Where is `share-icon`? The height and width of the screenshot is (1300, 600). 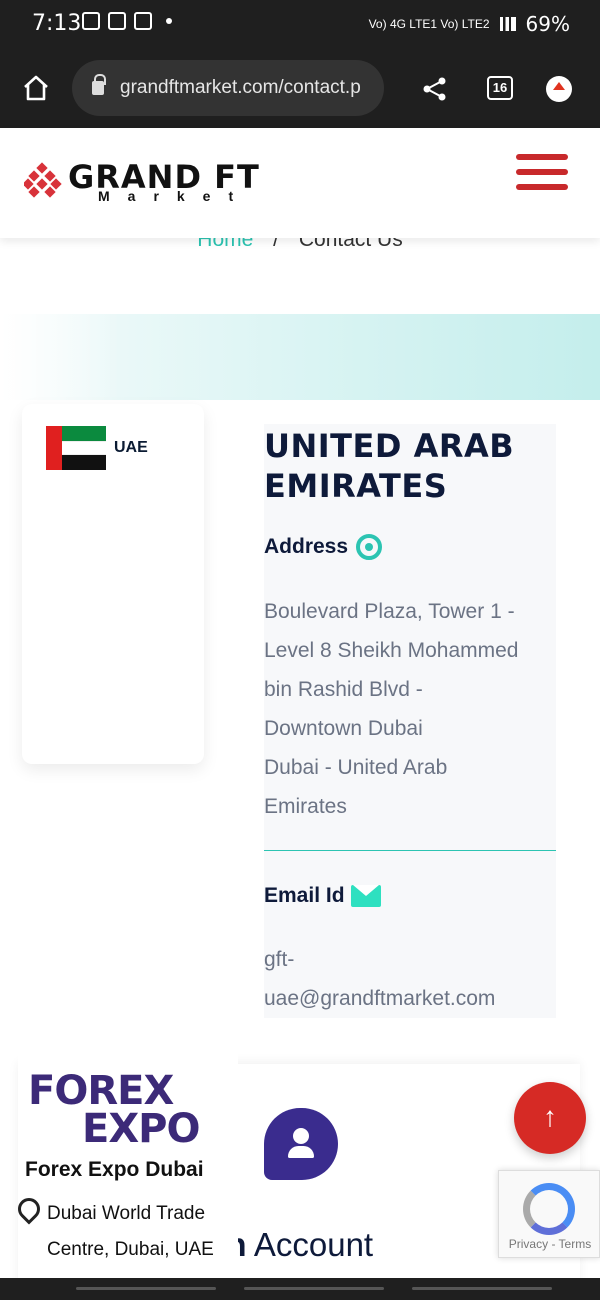
share-icon is located at coordinates (435, 89).